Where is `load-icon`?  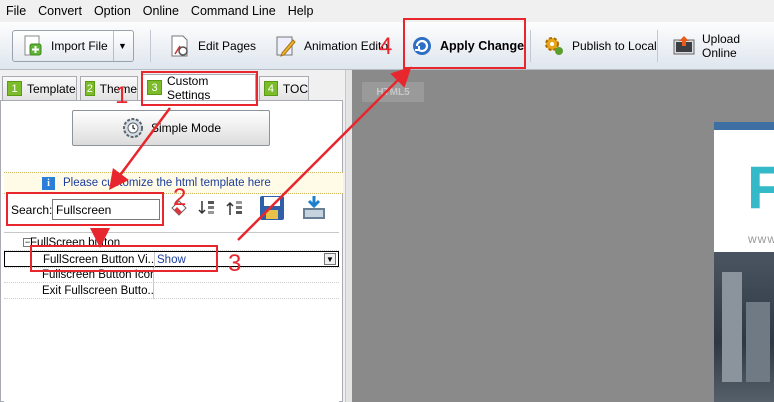
load-icon is located at coordinates (314, 207).